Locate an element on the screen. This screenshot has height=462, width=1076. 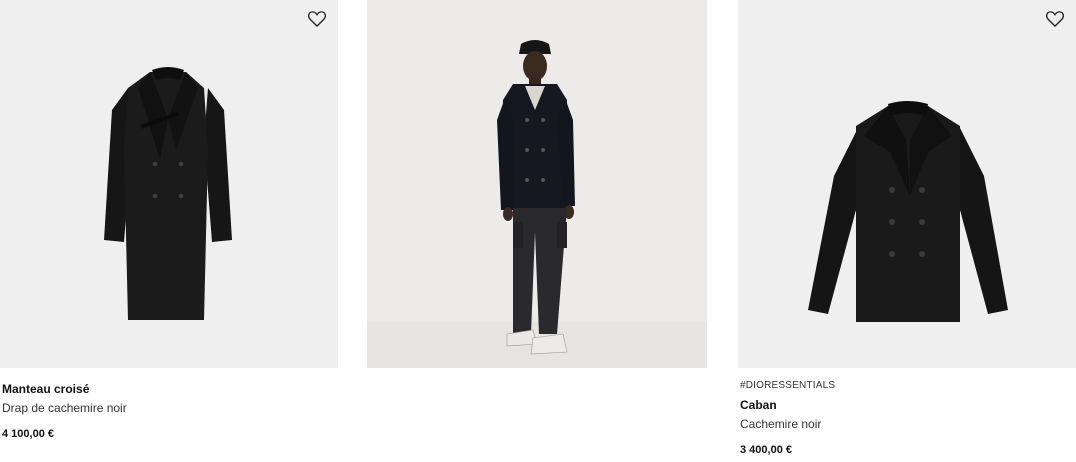
collection-tag: #DIORESSENTIALS is located at coordinates (908, 386).